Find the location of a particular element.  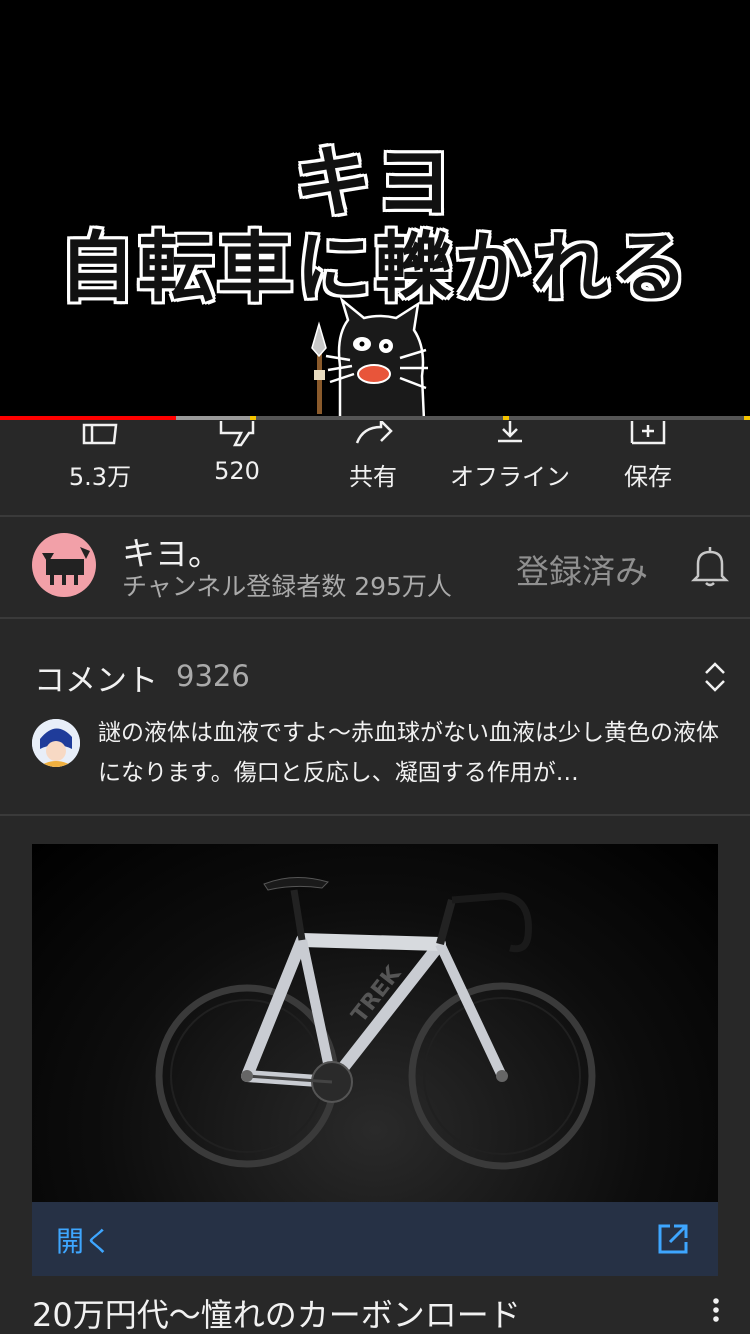

comments-title: コメント is located at coordinates (96, 681).